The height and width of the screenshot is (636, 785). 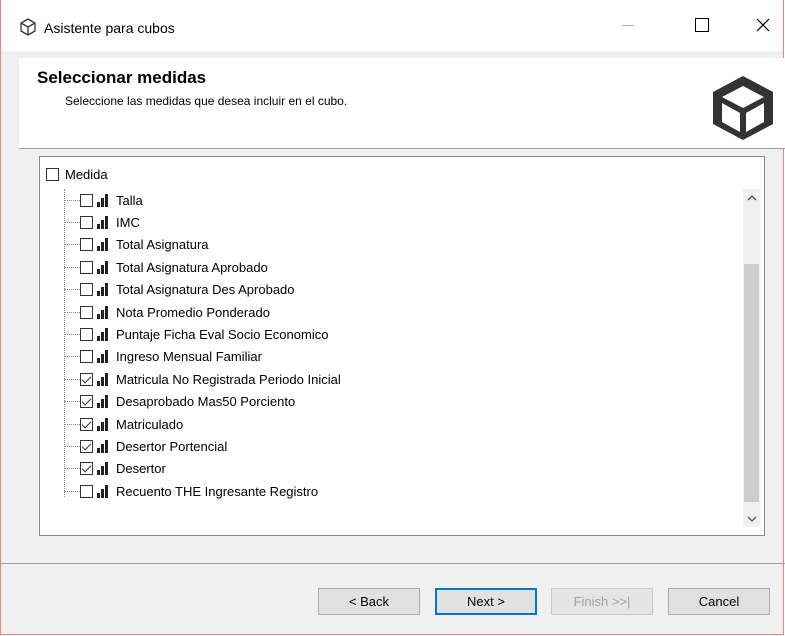 What do you see at coordinates (702, 25) in the screenshot?
I see `maximize-button` at bounding box center [702, 25].